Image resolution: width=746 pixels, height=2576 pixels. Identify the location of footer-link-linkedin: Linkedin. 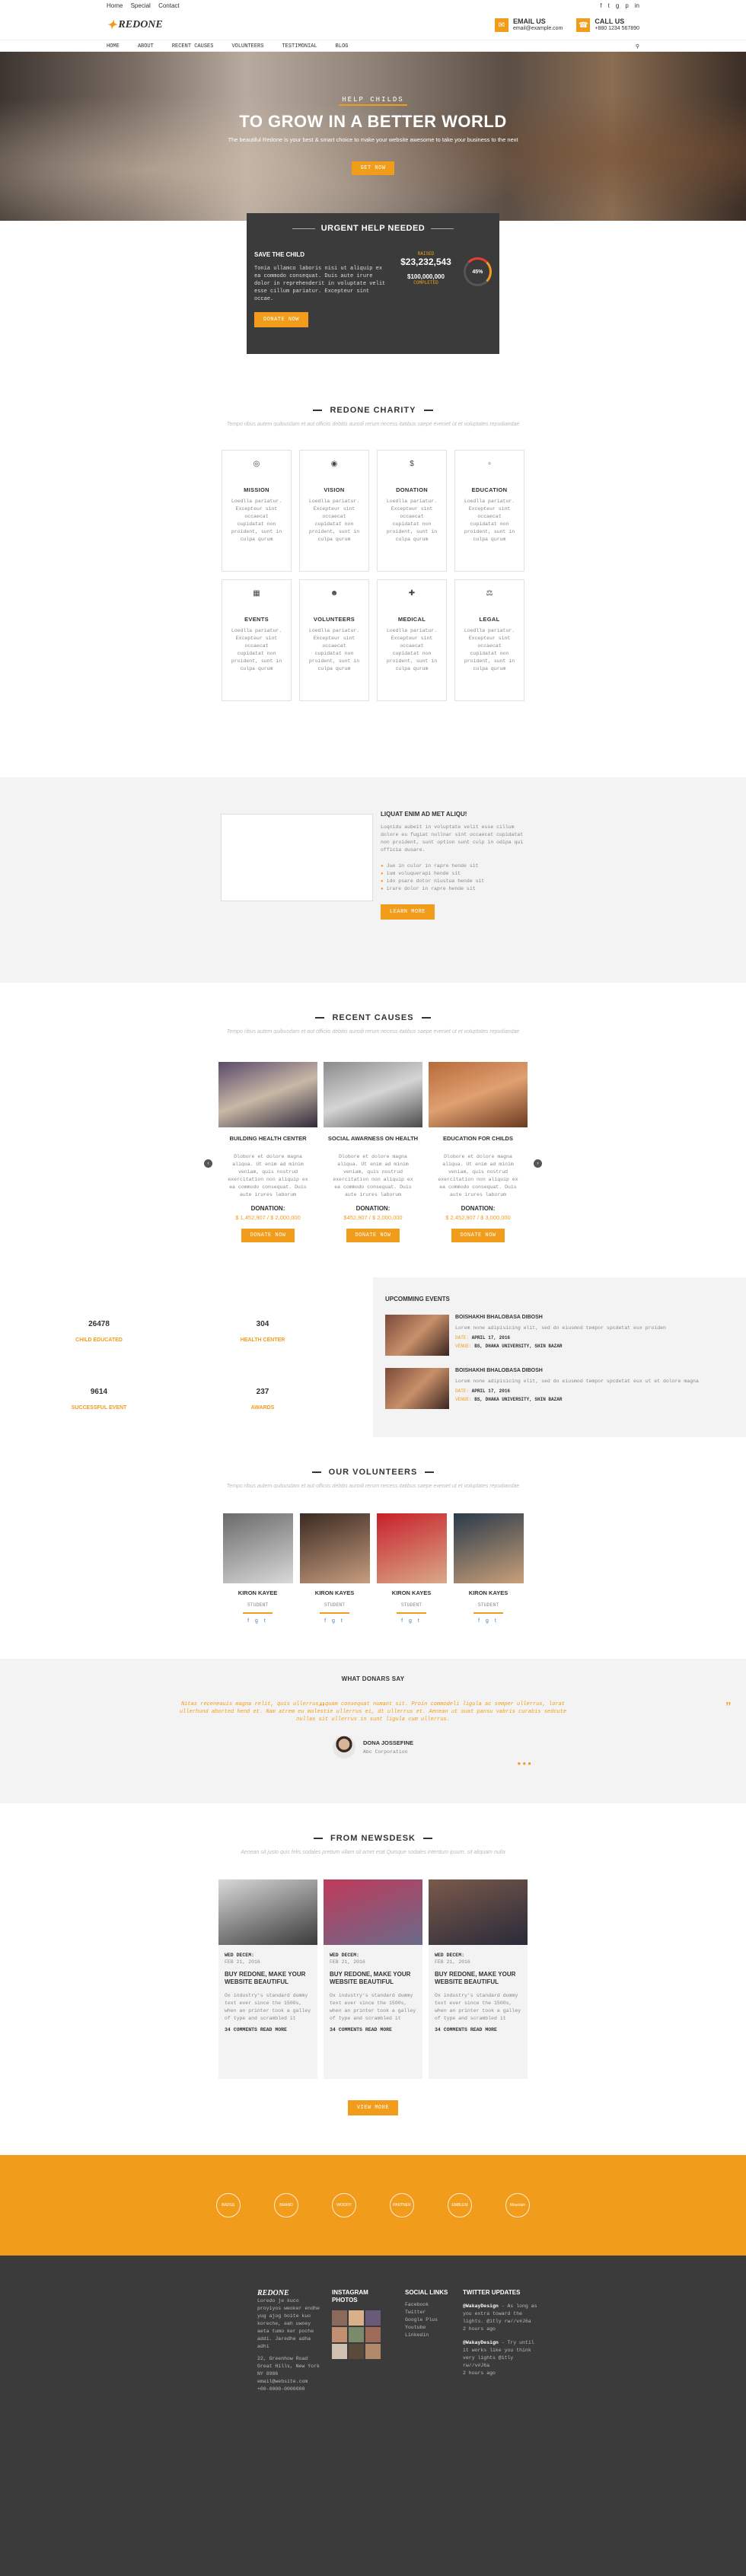
(428, 2335).